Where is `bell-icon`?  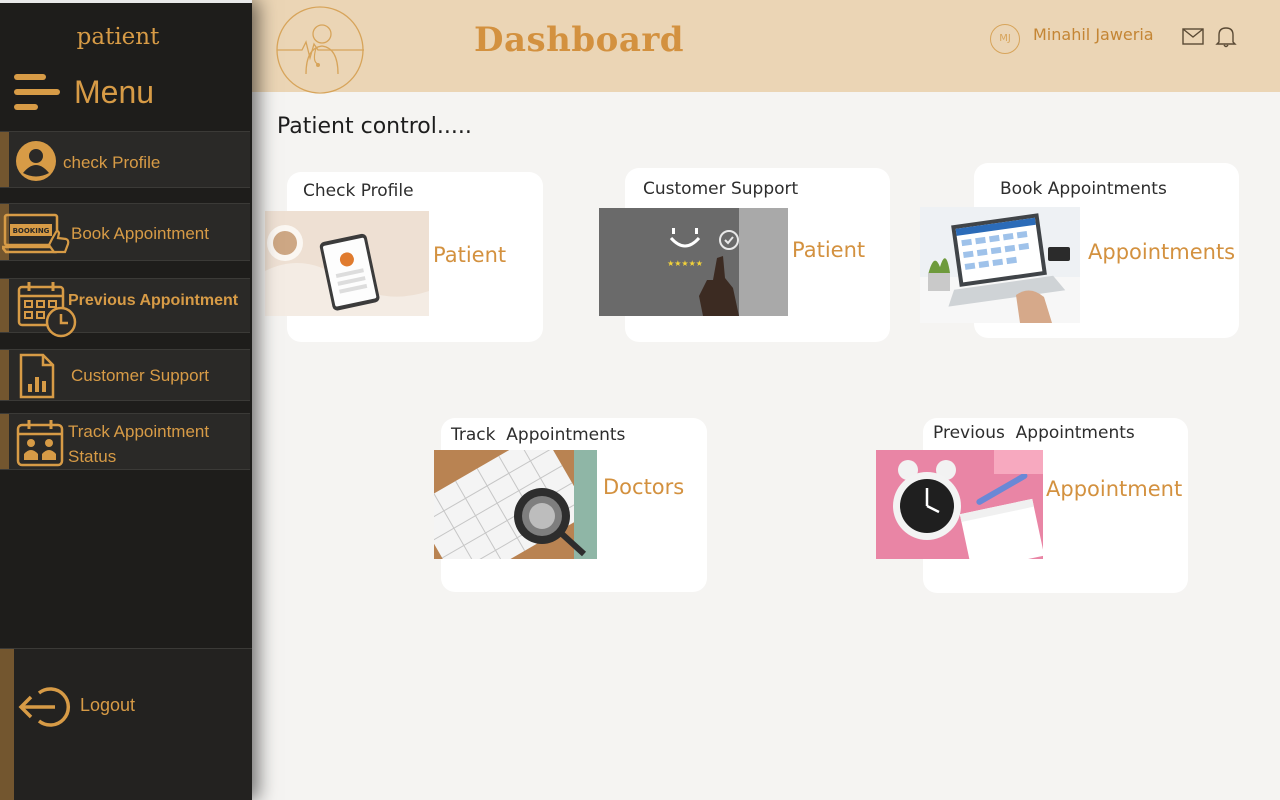
bell-icon is located at coordinates (1226, 36).